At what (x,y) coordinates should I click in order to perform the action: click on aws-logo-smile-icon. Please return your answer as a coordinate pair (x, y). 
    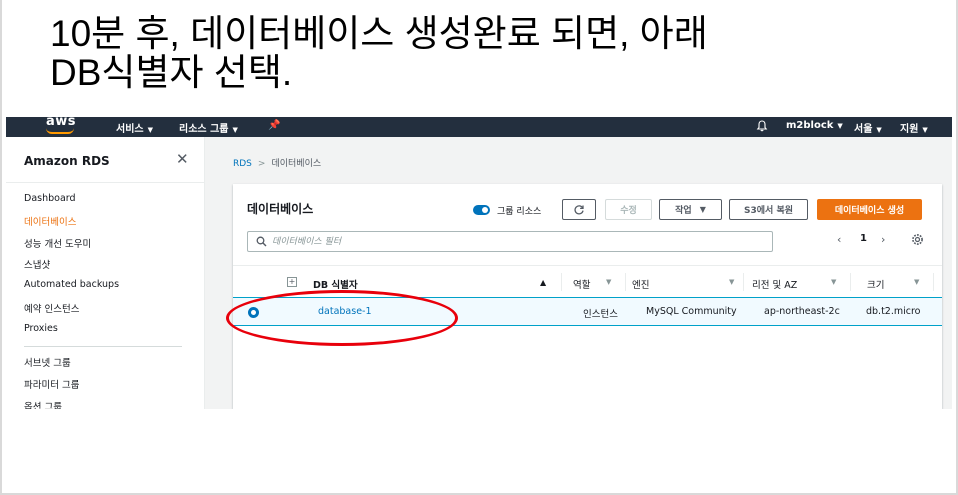
    Looking at the image, I should click on (60, 131).